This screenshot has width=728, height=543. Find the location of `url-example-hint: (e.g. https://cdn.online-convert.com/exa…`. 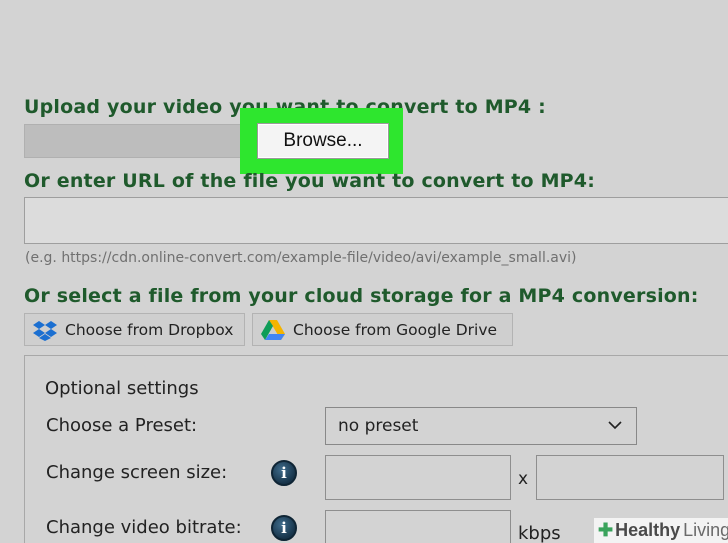

url-example-hint: (e.g. https://cdn.online-convert.com/exa… is located at coordinates (301, 258).